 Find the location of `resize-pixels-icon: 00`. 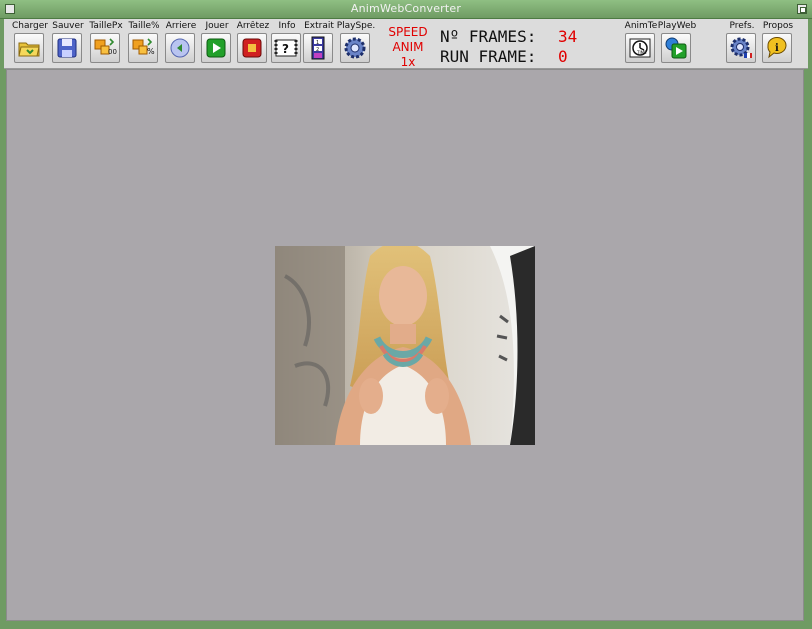

resize-pixels-icon: 00 is located at coordinates (105, 47).